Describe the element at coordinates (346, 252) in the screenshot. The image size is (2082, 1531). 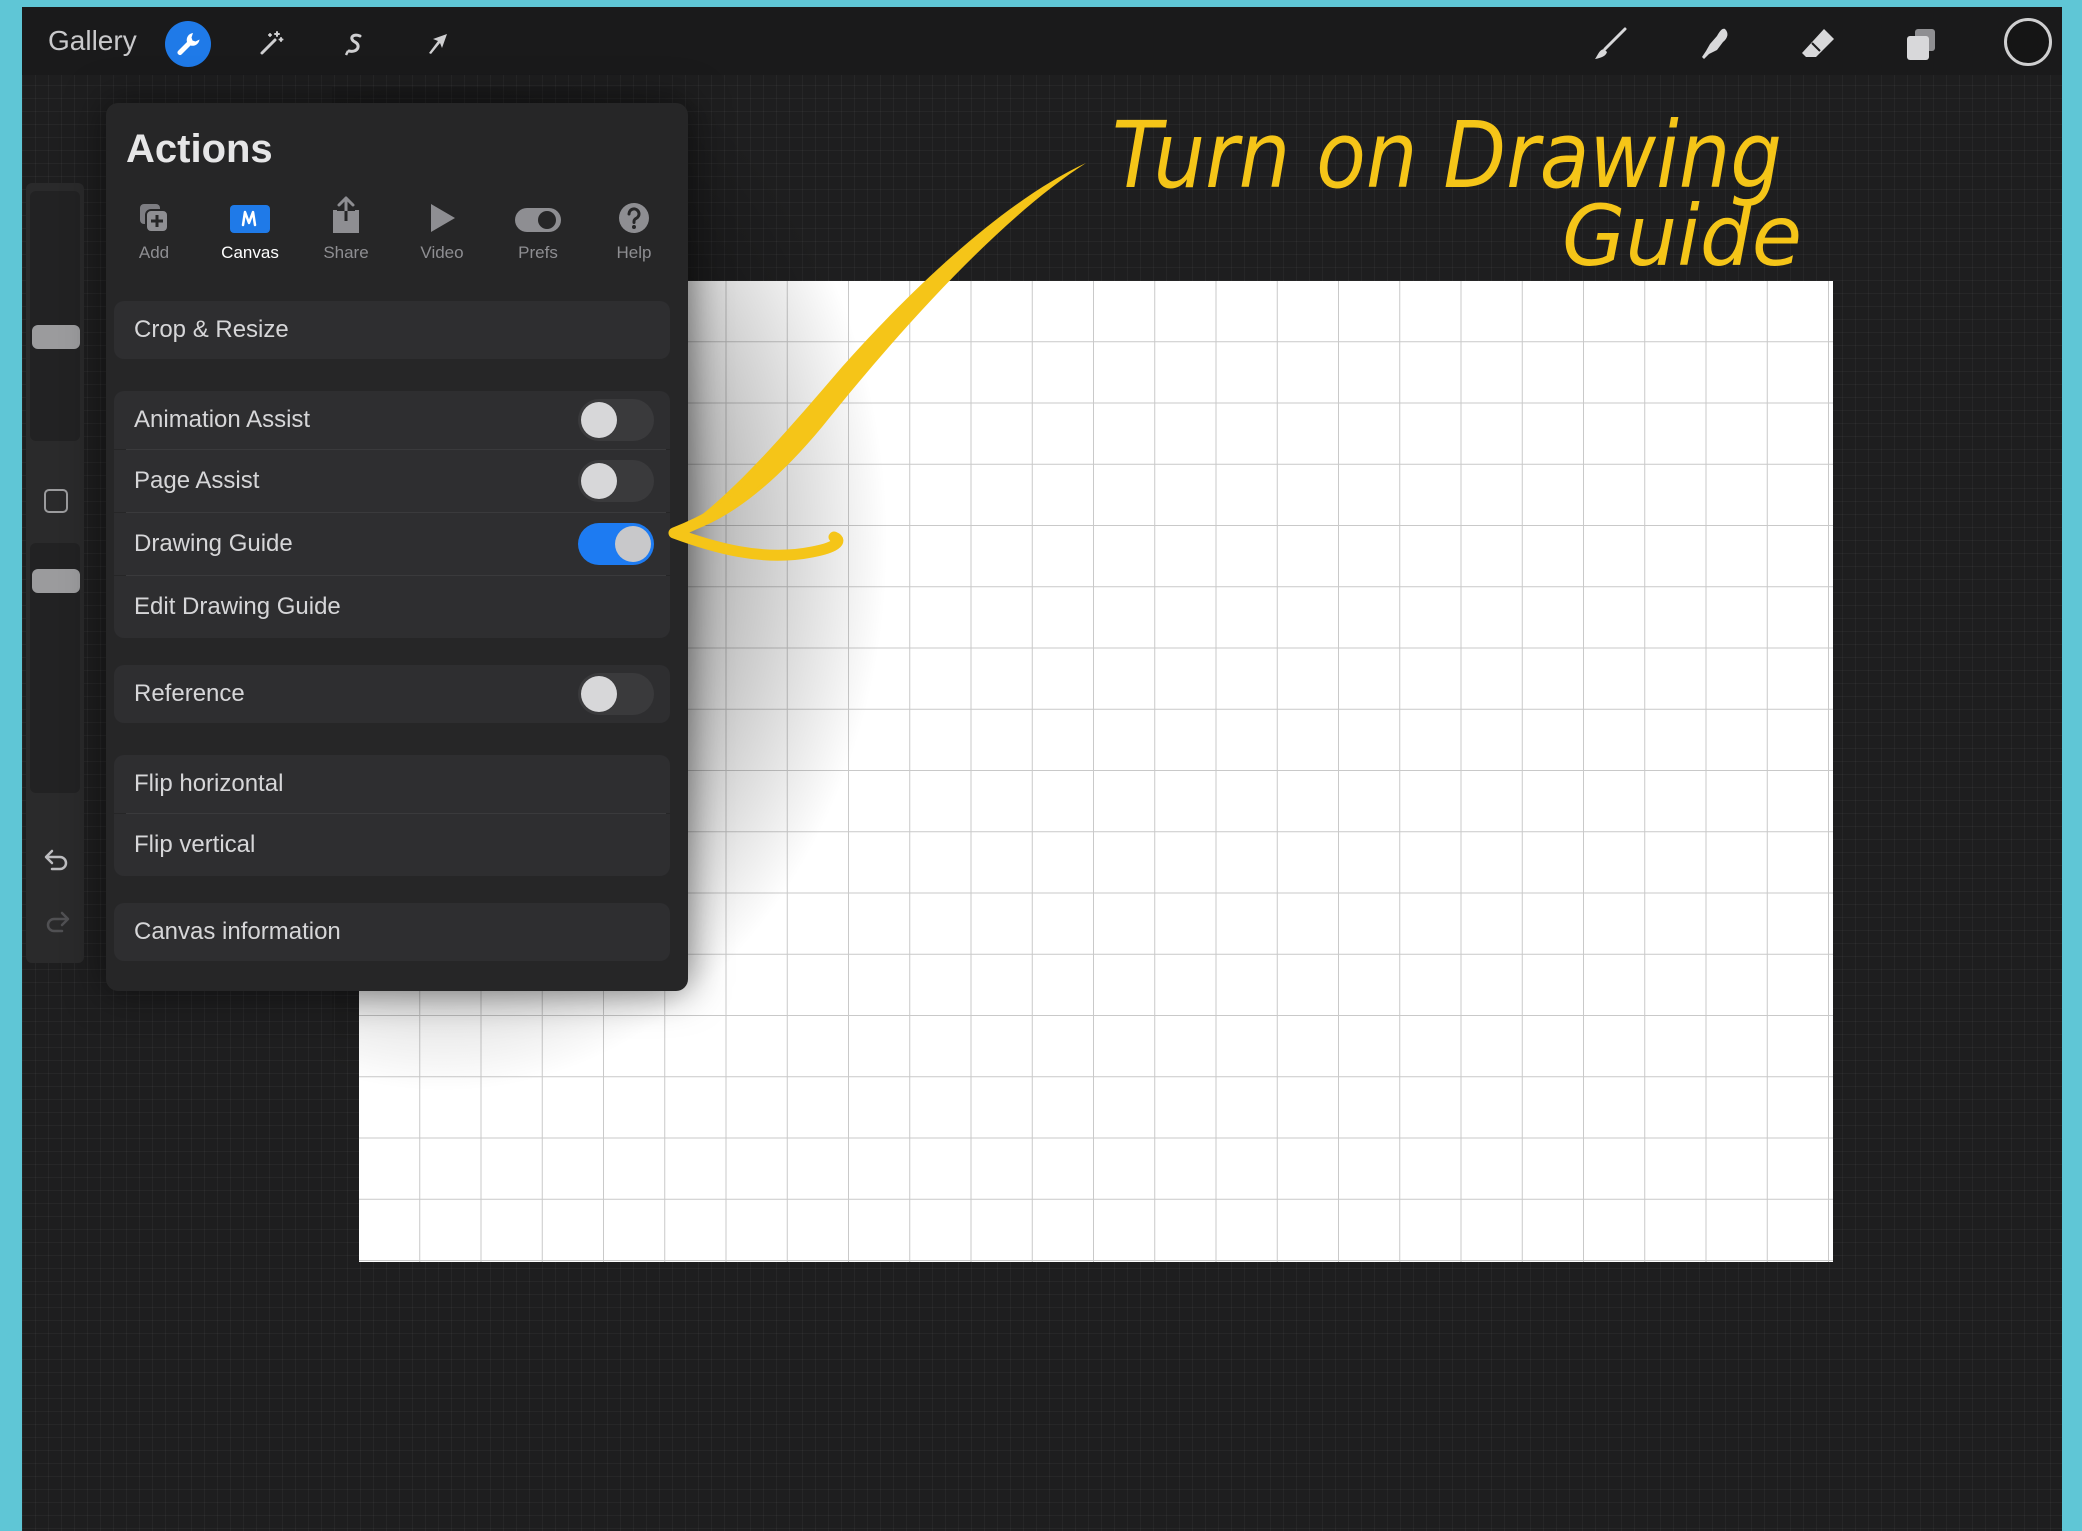
I see `tab-label-share: Share` at that location.